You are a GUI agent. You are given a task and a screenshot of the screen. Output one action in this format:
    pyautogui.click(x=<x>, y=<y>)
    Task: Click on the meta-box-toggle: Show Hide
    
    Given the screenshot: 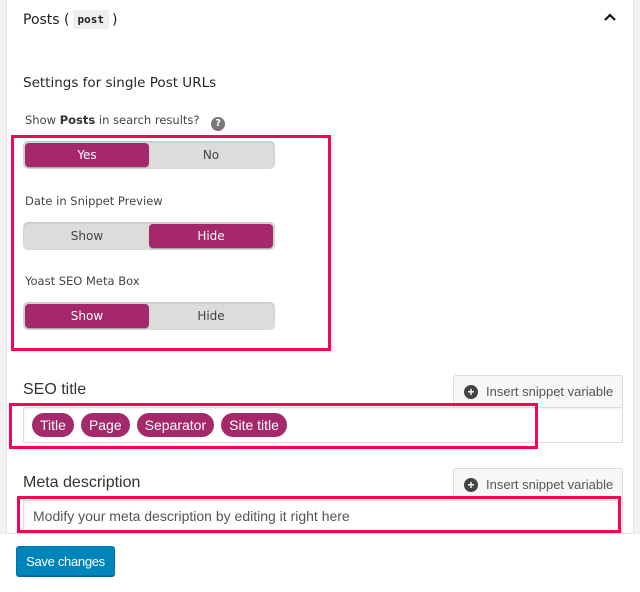 What is the action you would take?
    pyautogui.click(x=149, y=316)
    